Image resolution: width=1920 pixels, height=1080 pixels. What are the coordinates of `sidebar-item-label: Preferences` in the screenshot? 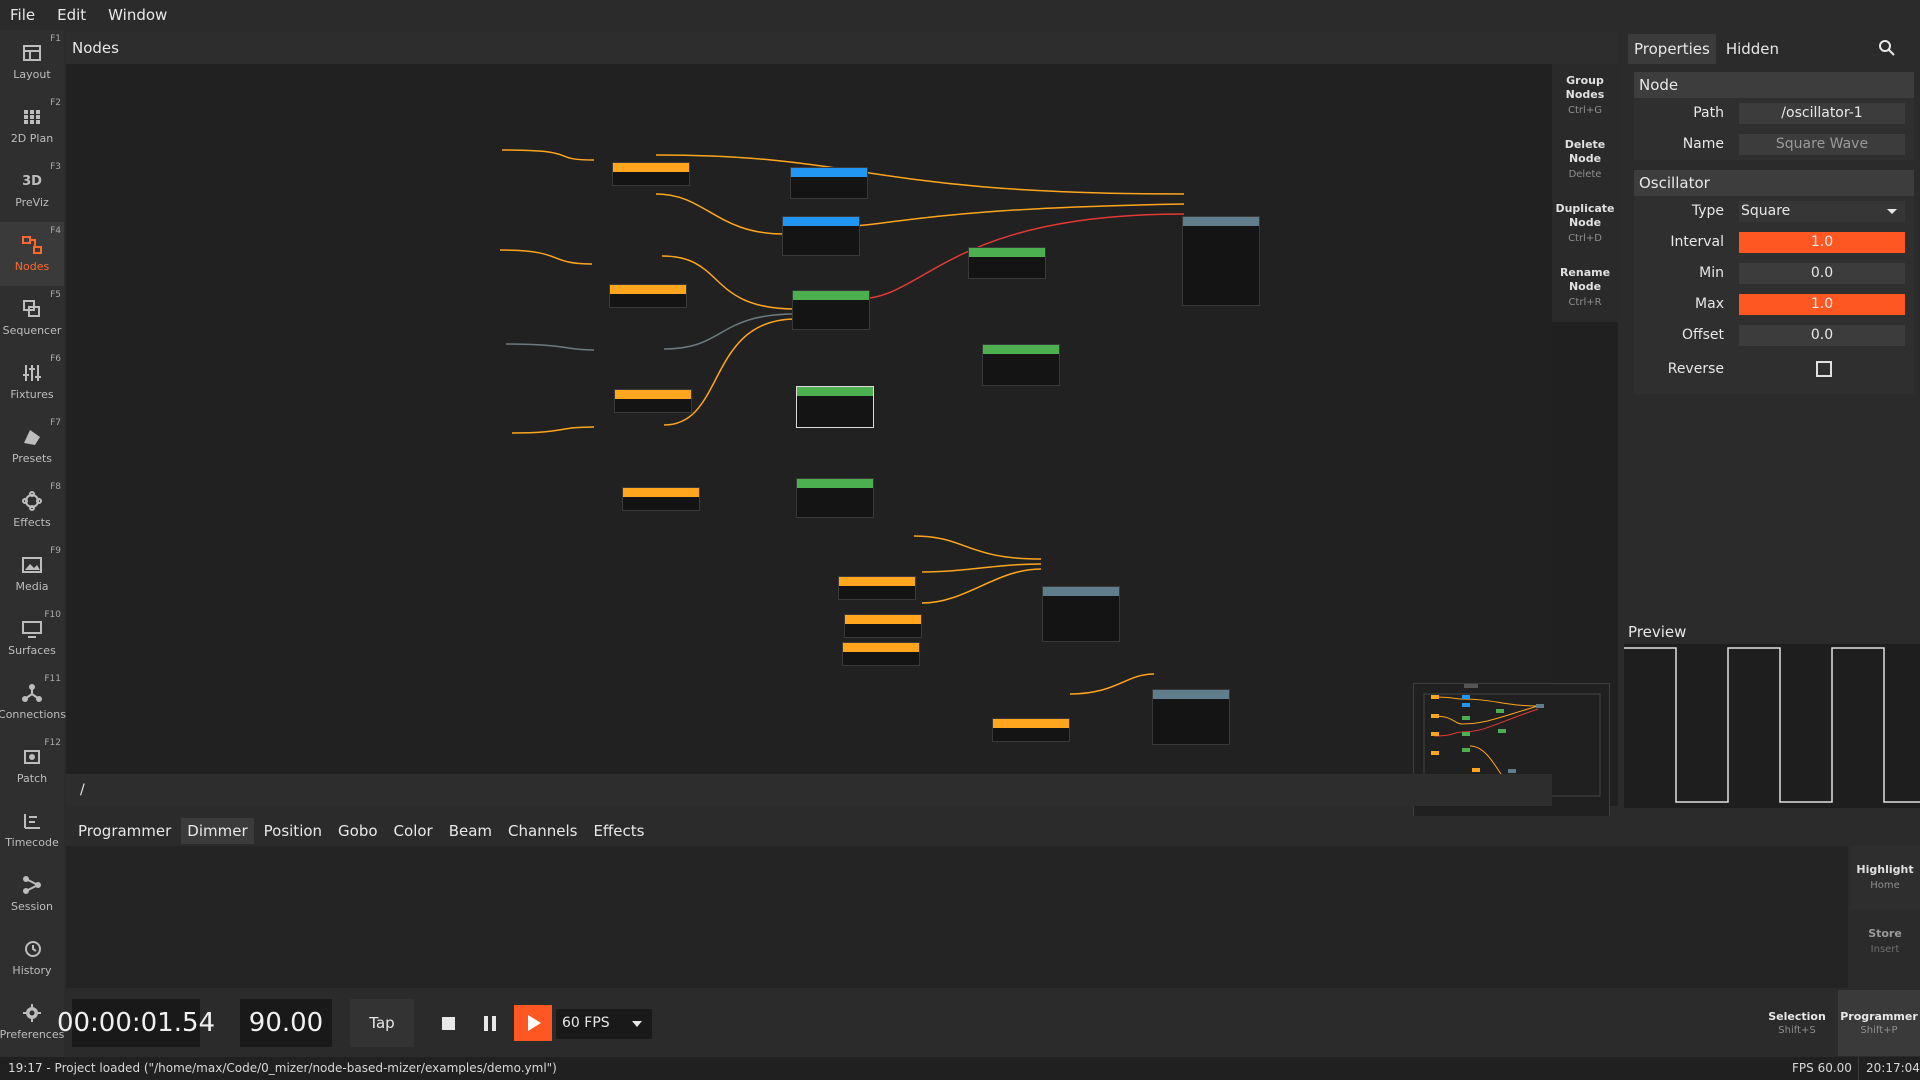 It's located at (32, 1034).